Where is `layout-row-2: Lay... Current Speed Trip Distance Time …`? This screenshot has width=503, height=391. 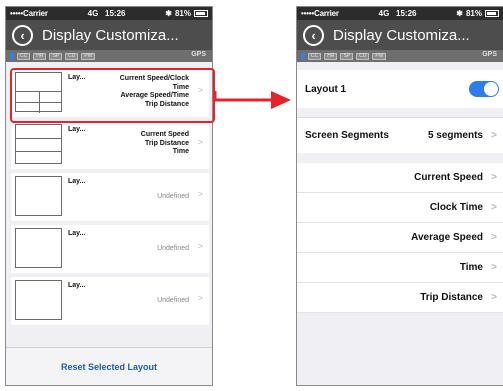
layout-row-2: Lay... Current Speed Trip Distance Time … is located at coordinates (110, 145).